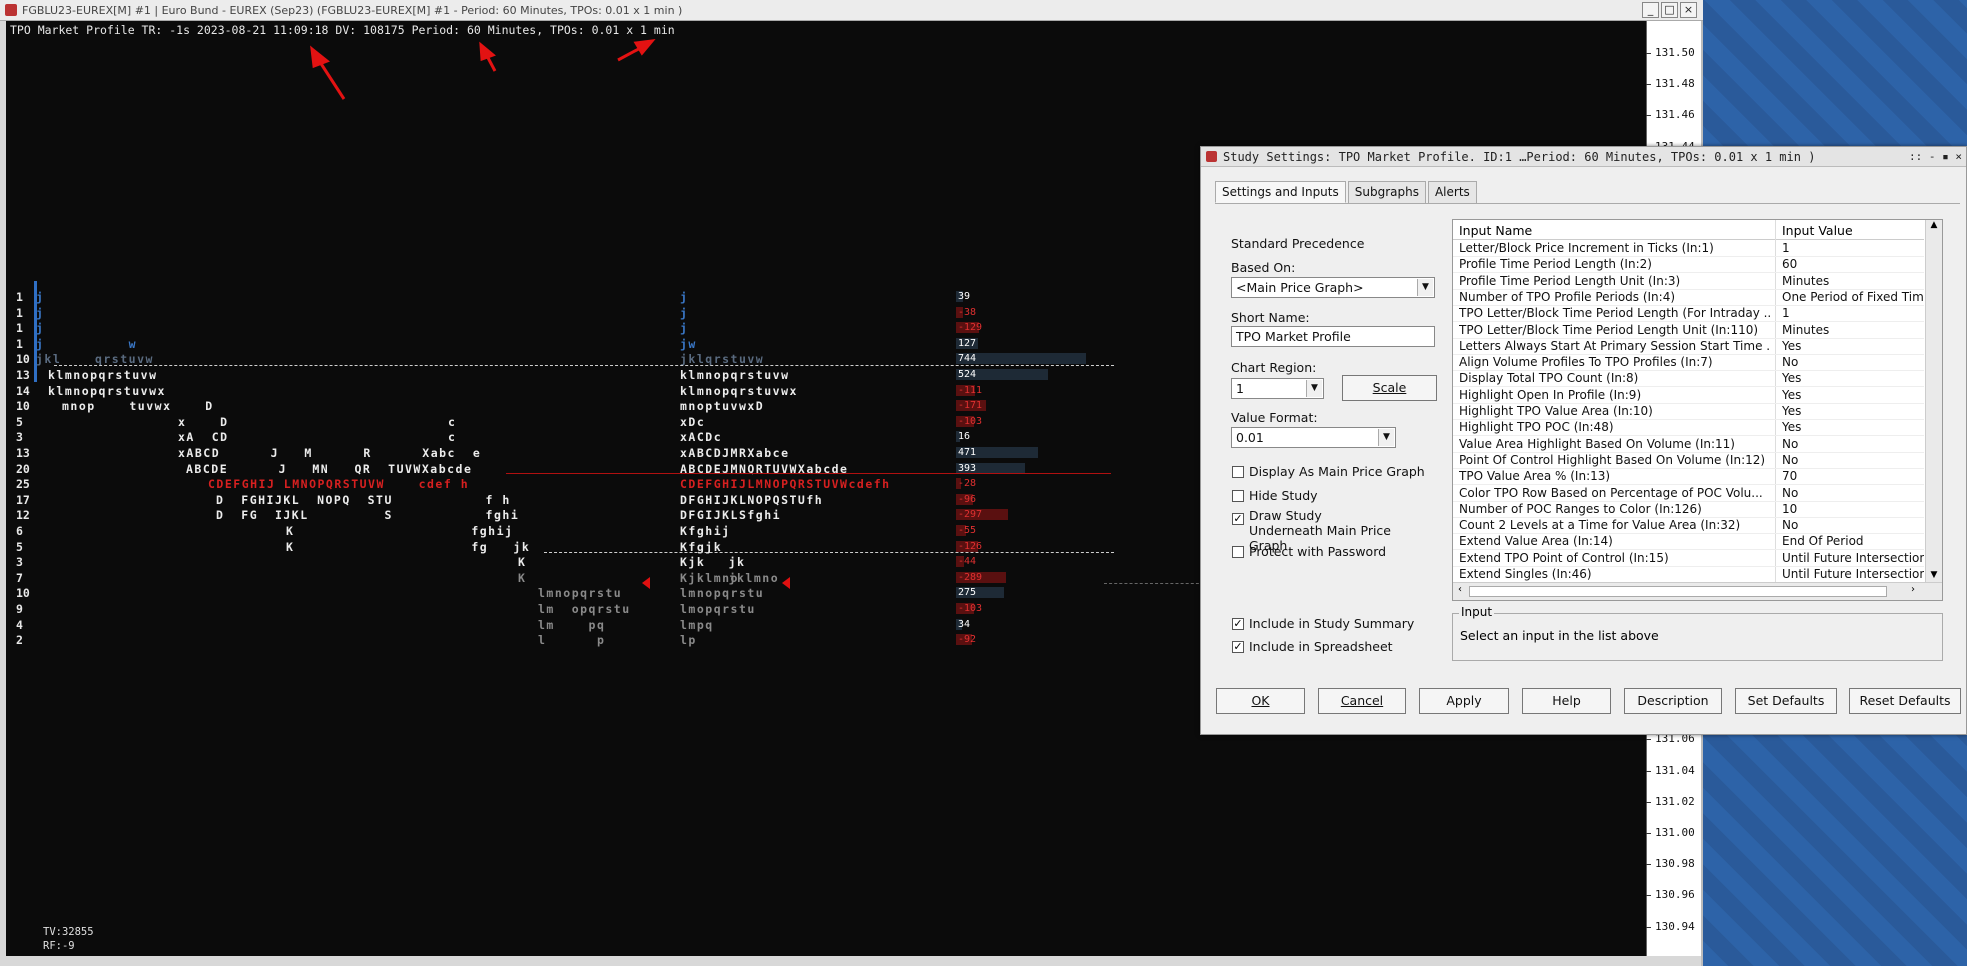  I want to click on horizontal-scrollbar: ‹ ›, so click(1697, 591).